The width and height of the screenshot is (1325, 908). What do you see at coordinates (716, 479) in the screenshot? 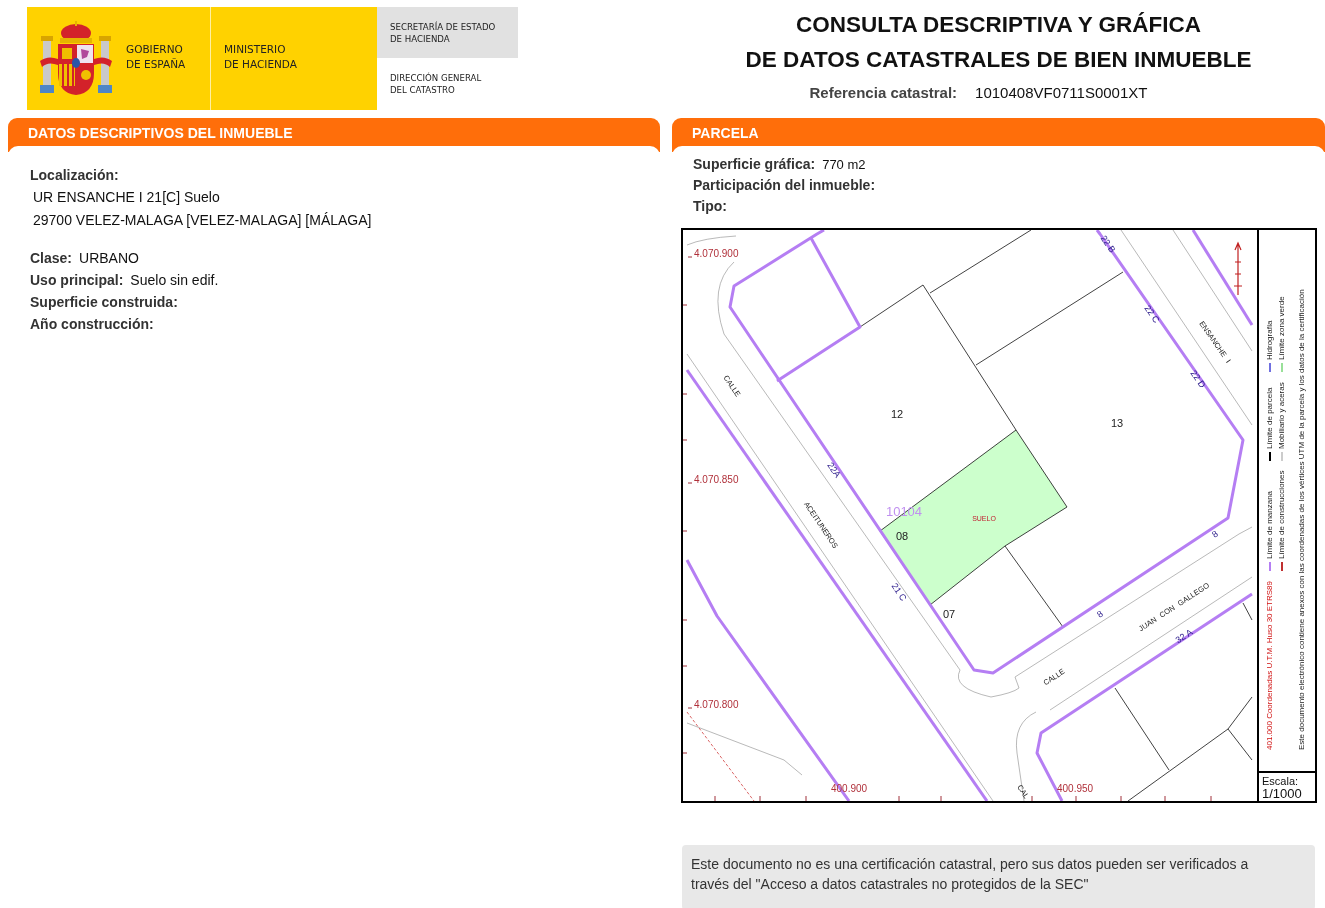
I see `coordinate-label: 4.070.850` at bounding box center [716, 479].